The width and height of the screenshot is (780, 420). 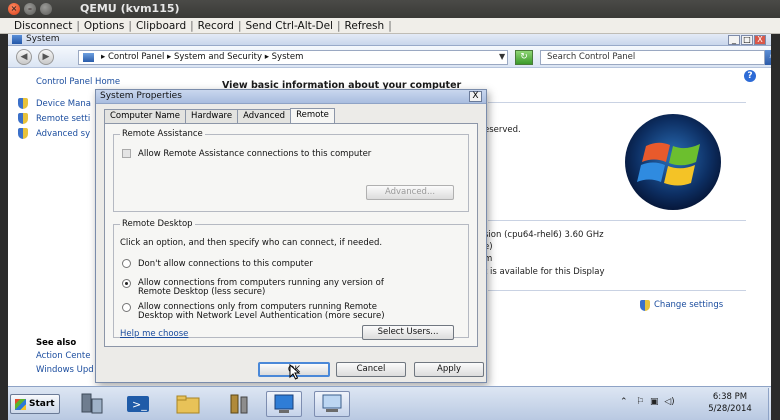 What do you see at coordinates (730, 397) in the screenshot?
I see `clock-time: 6:38 PM` at bounding box center [730, 397].